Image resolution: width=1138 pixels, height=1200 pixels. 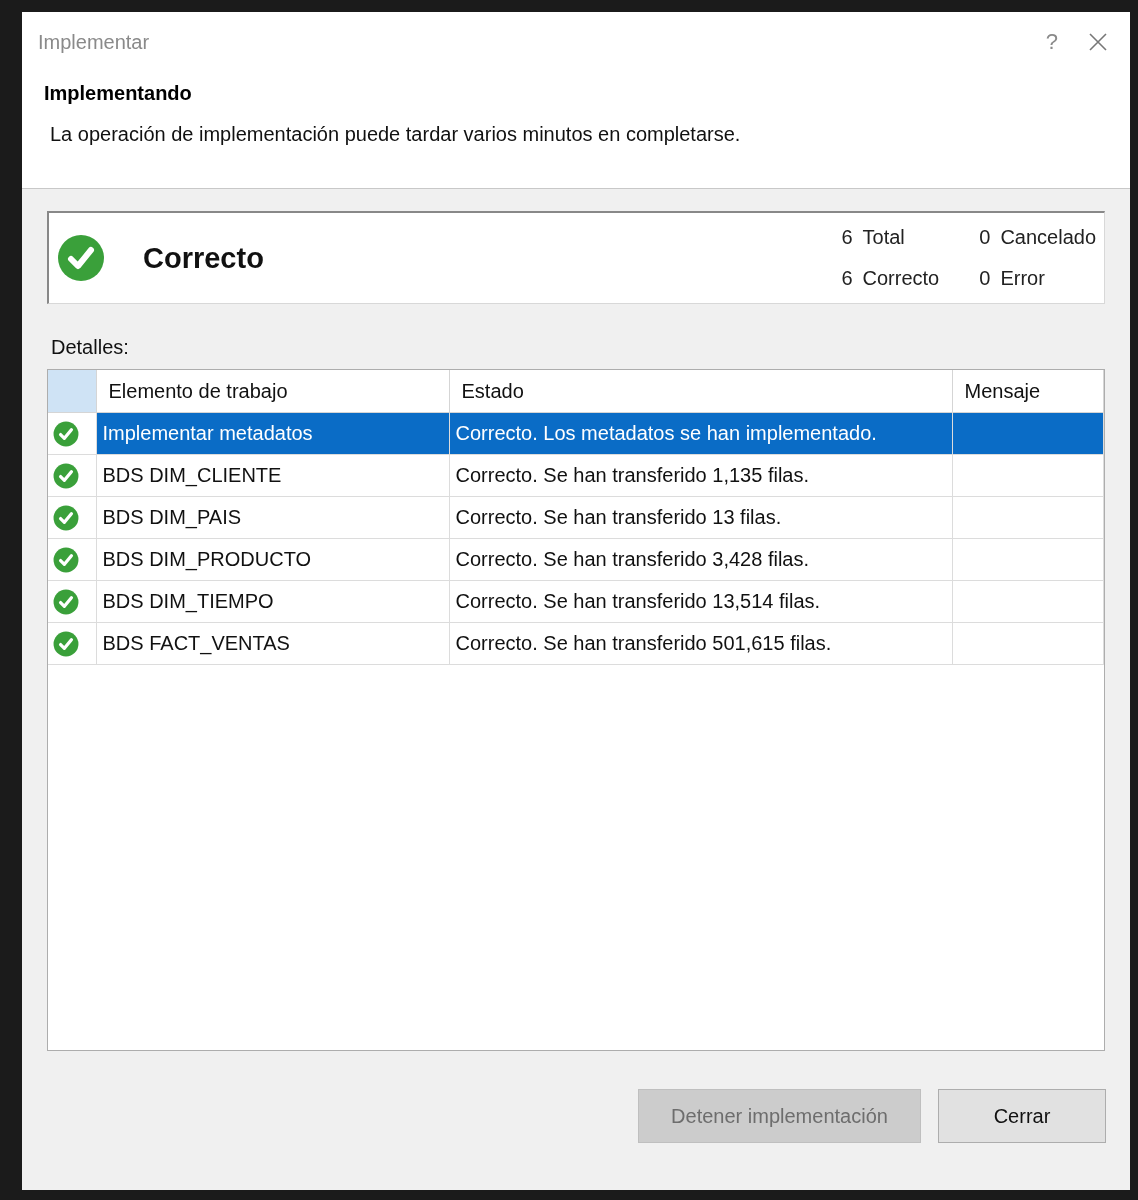 What do you see at coordinates (94, 42) in the screenshot?
I see `window-title: Implementar` at bounding box center [94, 42].